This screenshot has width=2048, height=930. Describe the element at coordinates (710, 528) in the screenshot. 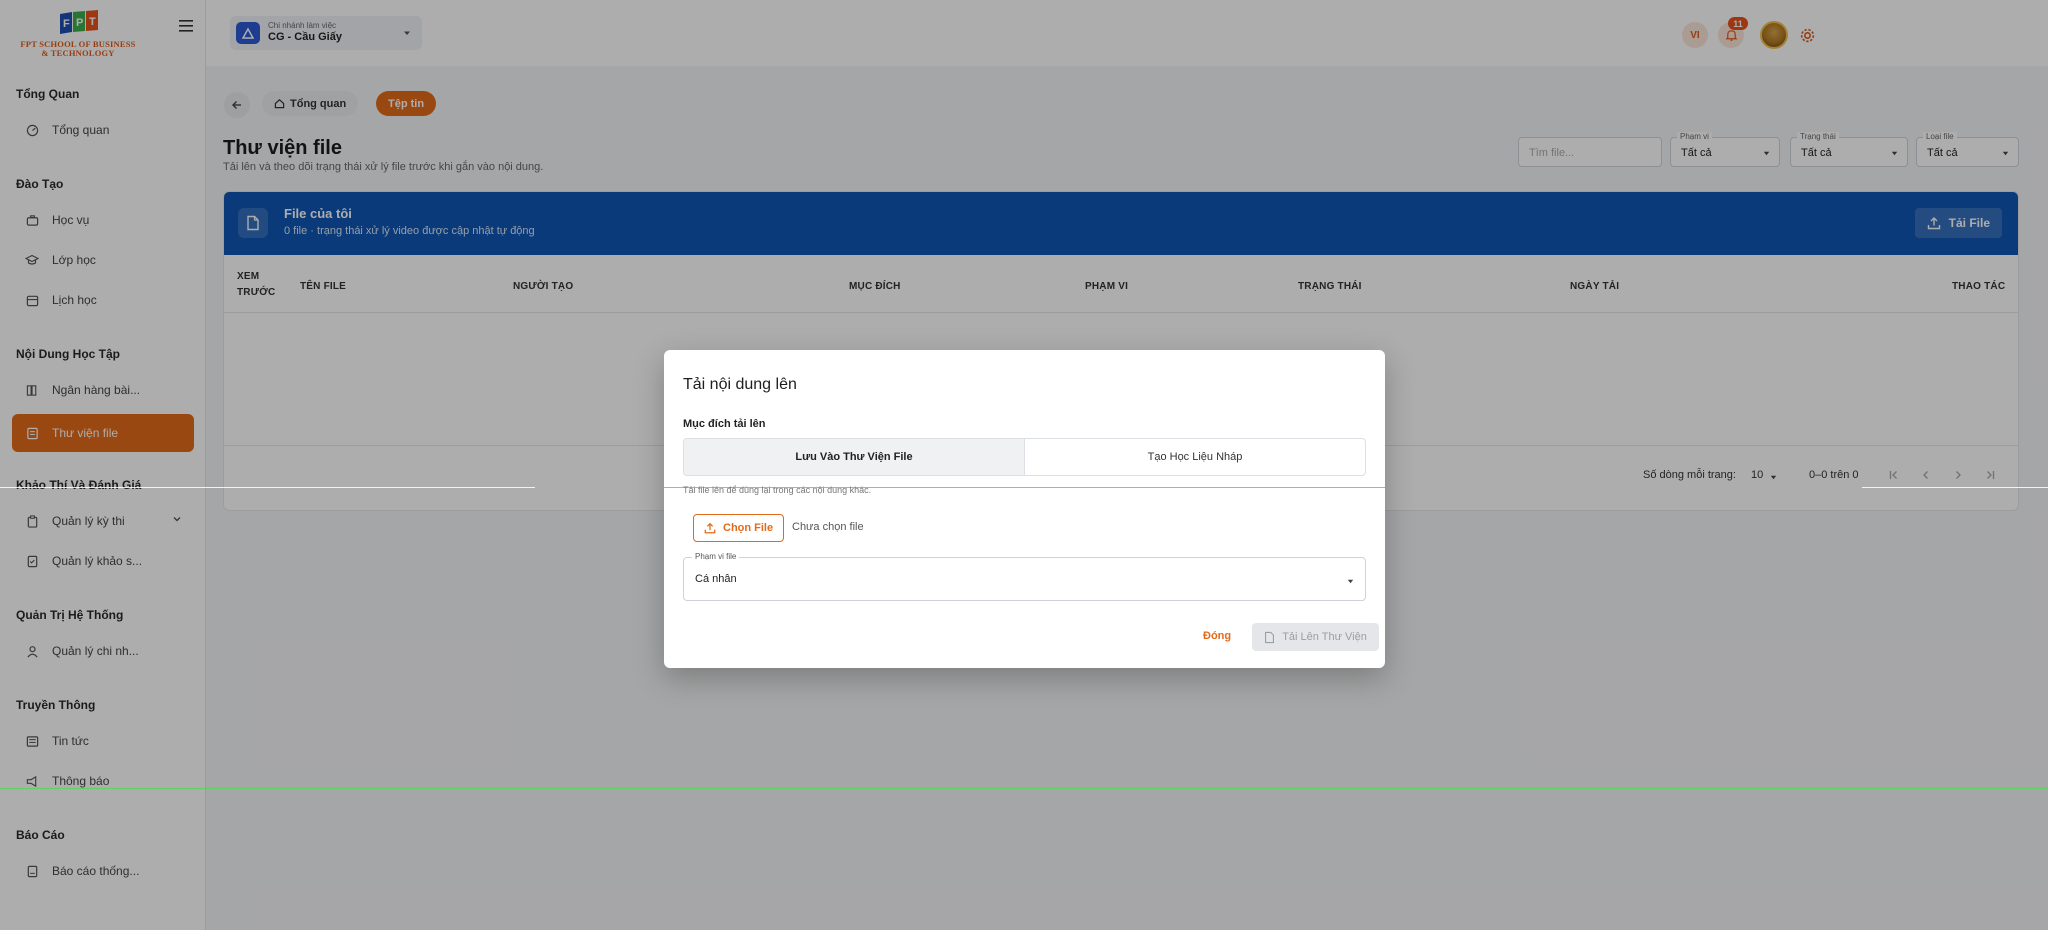

I see `upload-icon` at that location.